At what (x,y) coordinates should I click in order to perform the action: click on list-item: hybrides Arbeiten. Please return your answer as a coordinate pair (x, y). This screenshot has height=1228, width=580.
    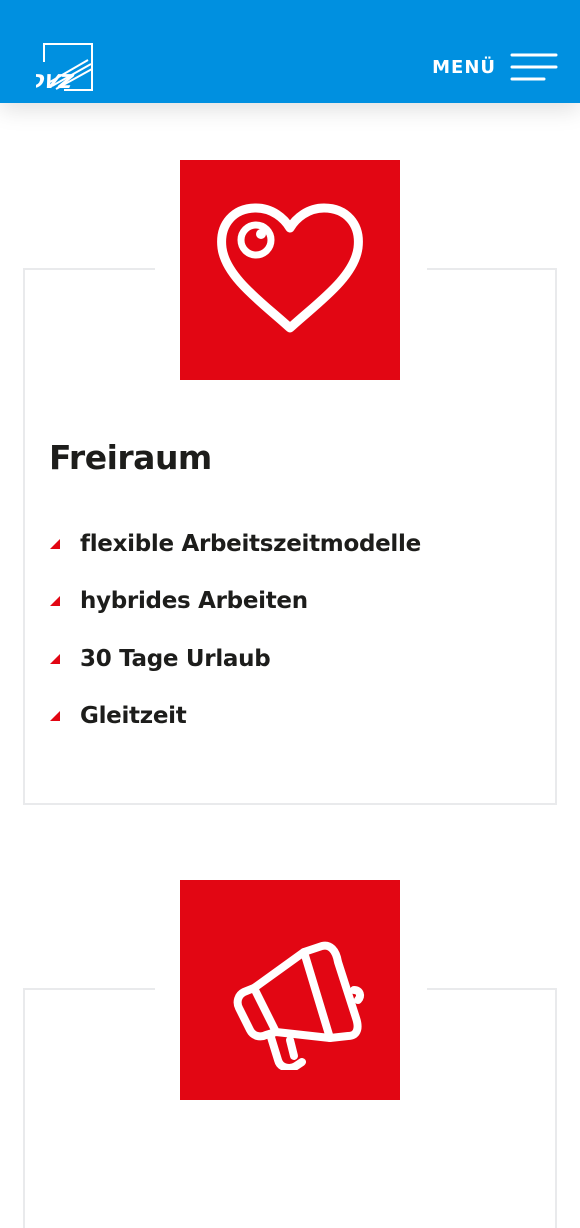
    Looking at the image, I should click on (235, 602).